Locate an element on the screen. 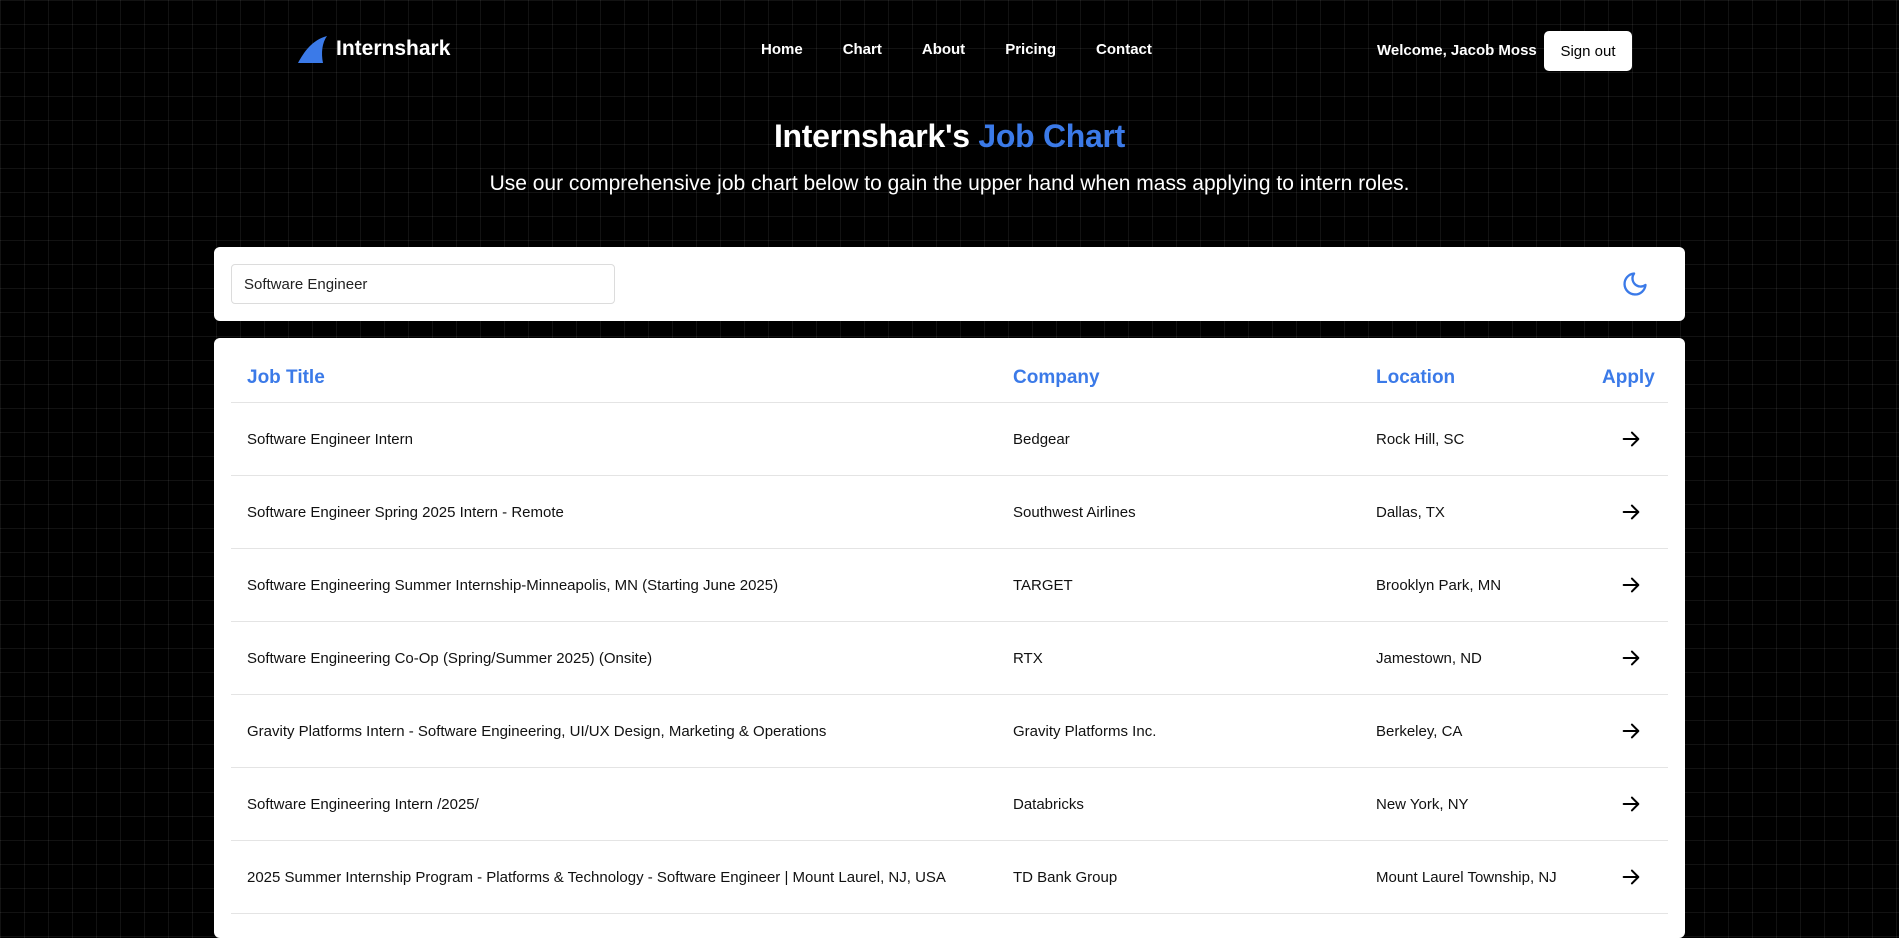  header-location: Location is located at coordinates (1416, 377).